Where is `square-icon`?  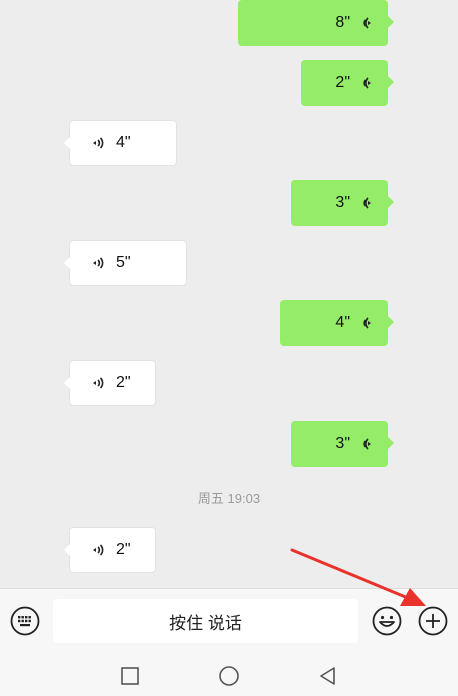 square-icon is located at coordinates (130, 676).